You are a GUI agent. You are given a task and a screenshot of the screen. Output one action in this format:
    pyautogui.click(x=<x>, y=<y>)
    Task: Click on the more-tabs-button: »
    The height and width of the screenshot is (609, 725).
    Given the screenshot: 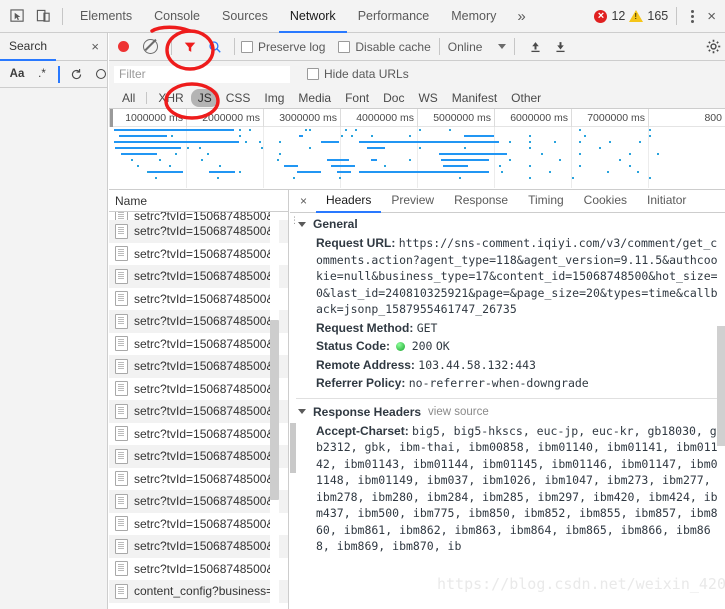 What is the action you would take?
    pyautogui.click(x=521, y=16)
    